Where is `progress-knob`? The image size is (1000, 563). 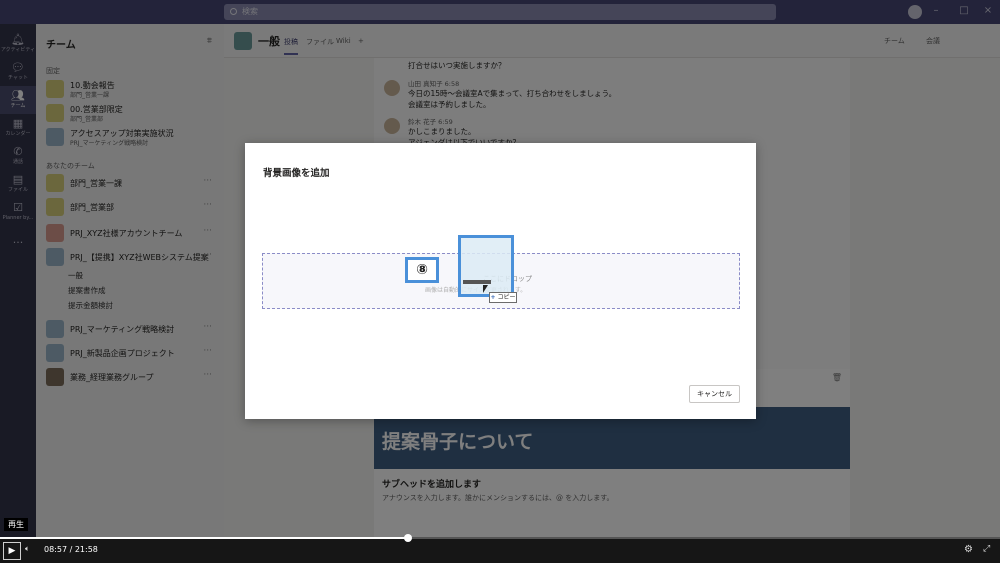 progress-knob is located at coordinates (408, 538).